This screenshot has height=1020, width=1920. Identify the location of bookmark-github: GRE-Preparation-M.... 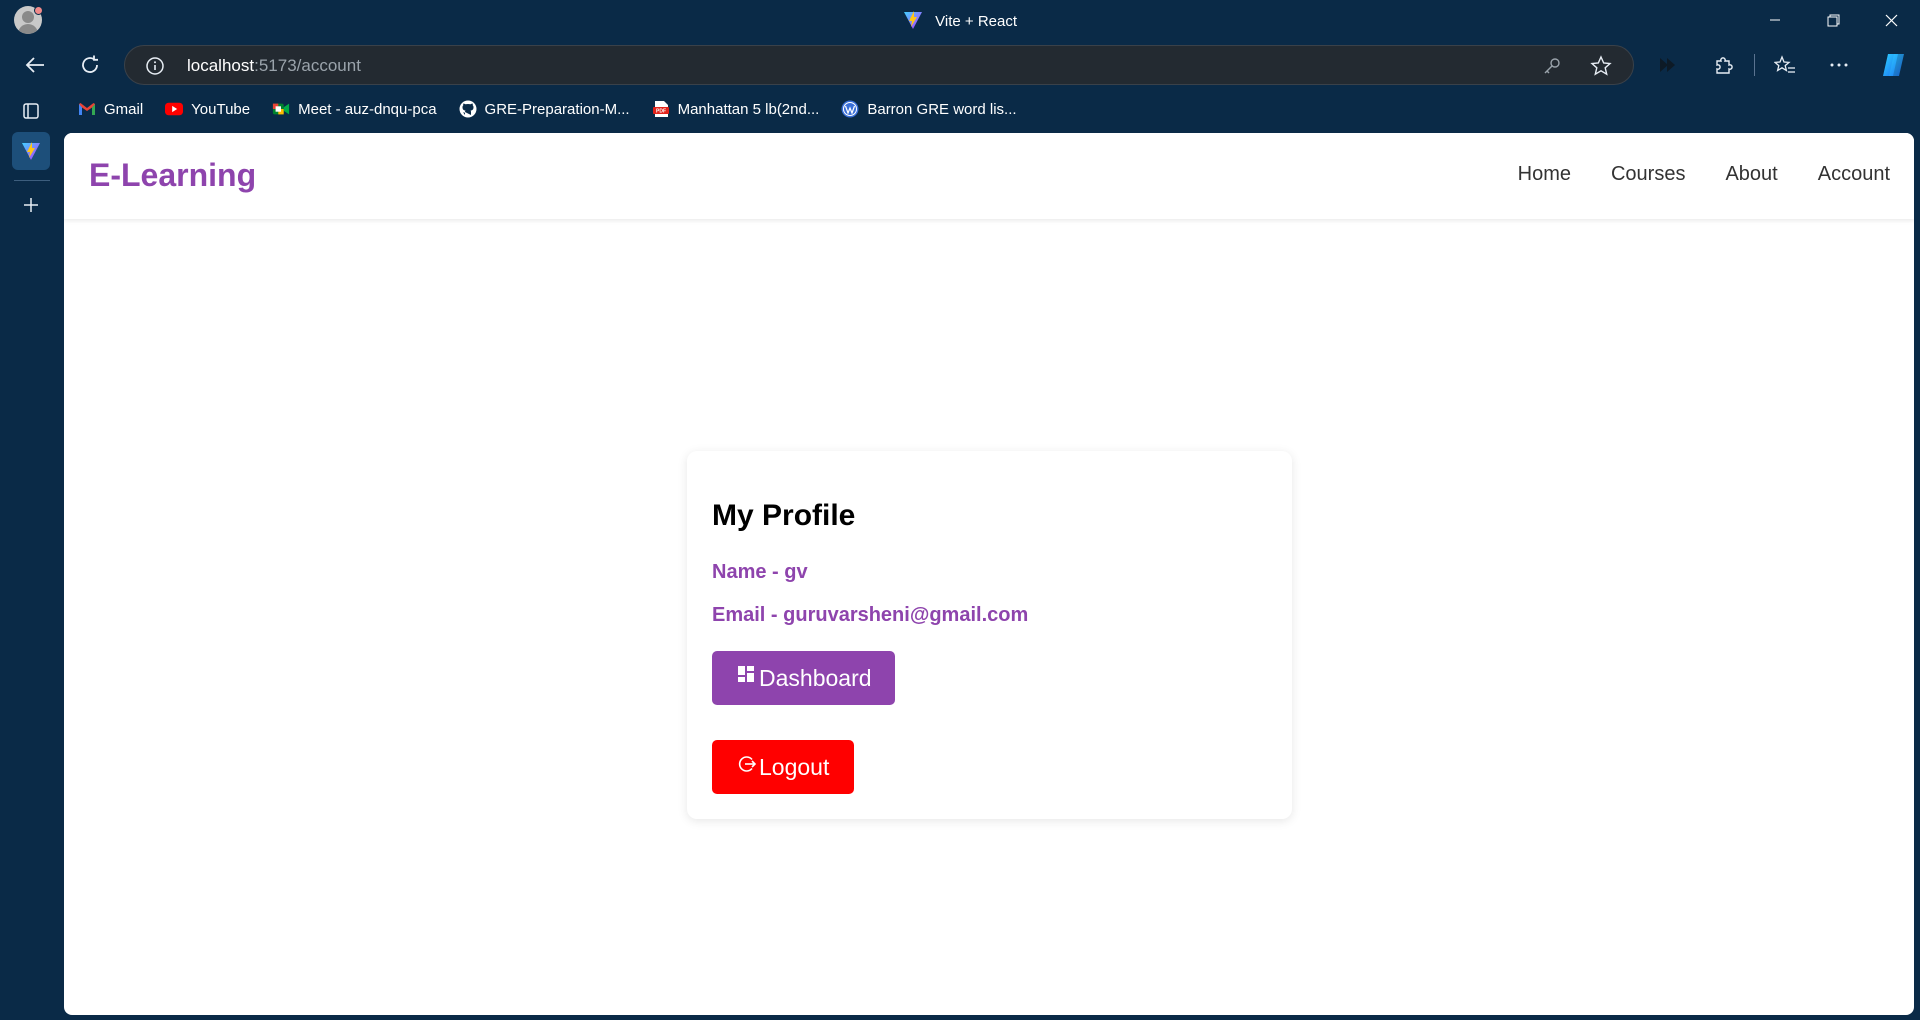
(544, 109).